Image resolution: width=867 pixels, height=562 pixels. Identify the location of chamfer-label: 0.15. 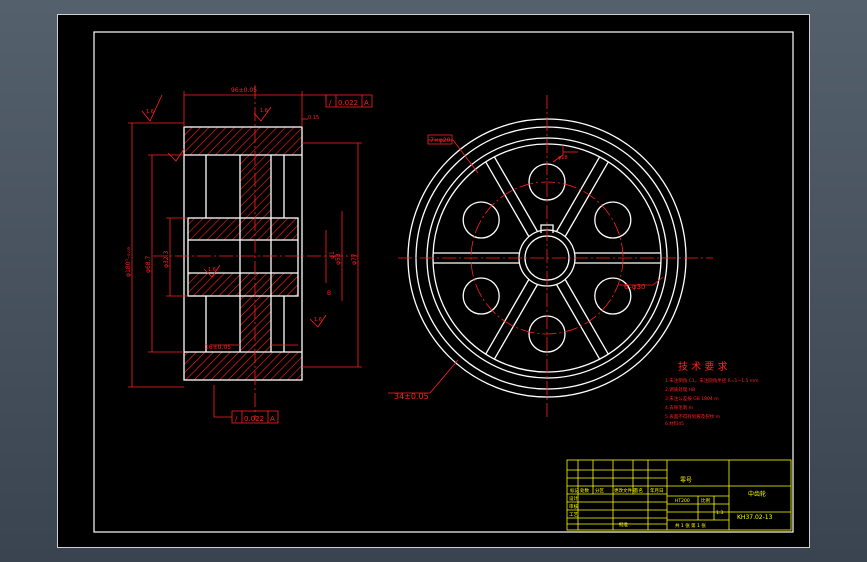
(313, 118).